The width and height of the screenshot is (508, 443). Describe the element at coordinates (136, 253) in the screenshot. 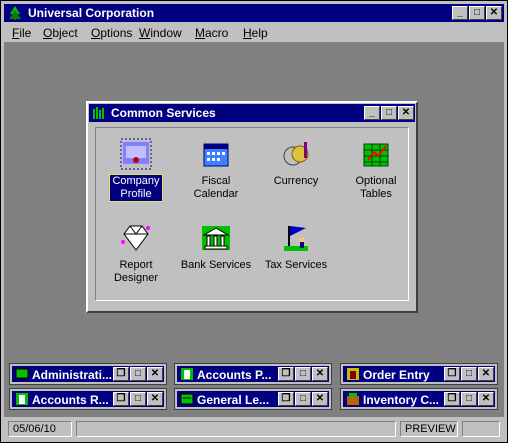

I see `icon-report-designer: Report Designer` at that location.